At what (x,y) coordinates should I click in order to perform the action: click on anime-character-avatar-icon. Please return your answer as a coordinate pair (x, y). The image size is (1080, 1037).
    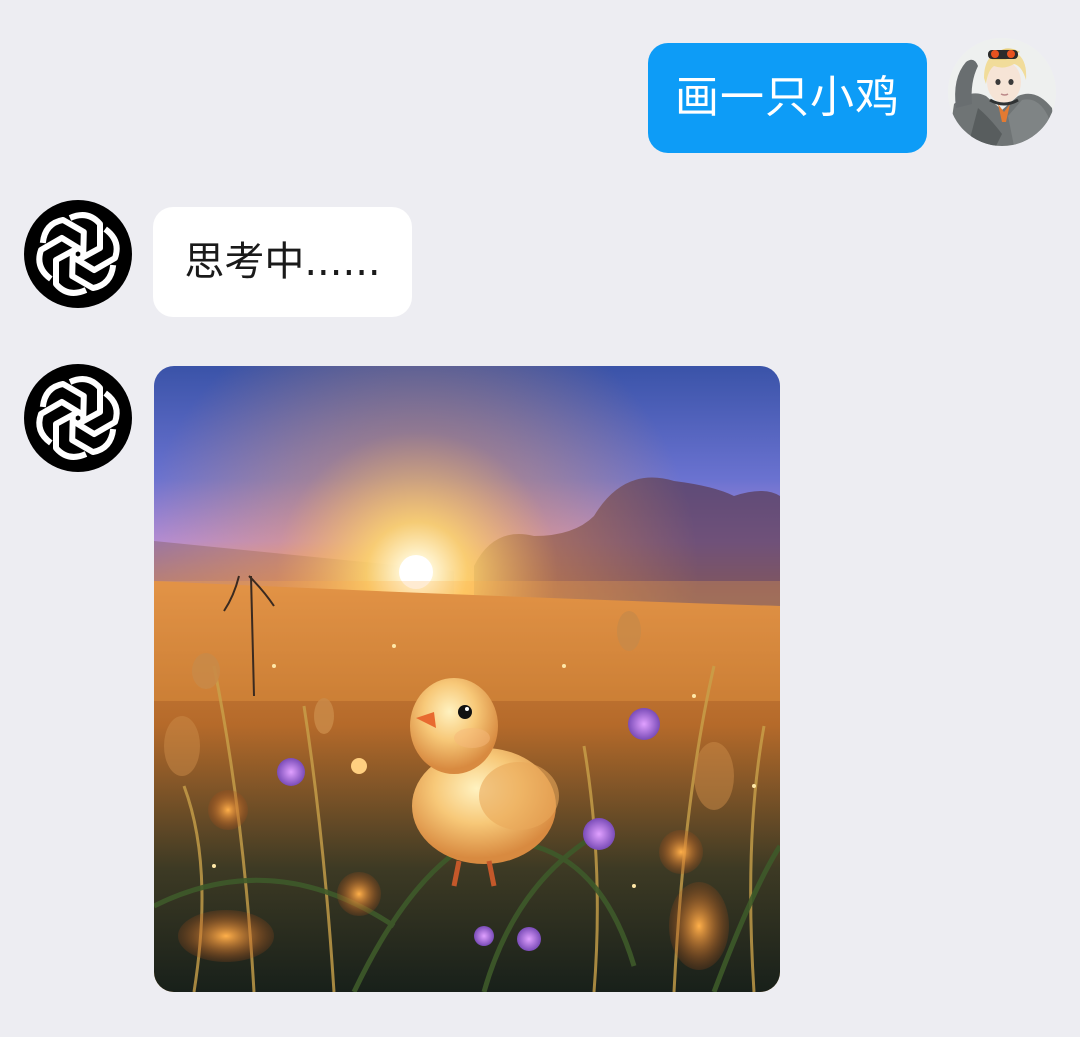
    Looking at the image, I should click on (1002, 92).